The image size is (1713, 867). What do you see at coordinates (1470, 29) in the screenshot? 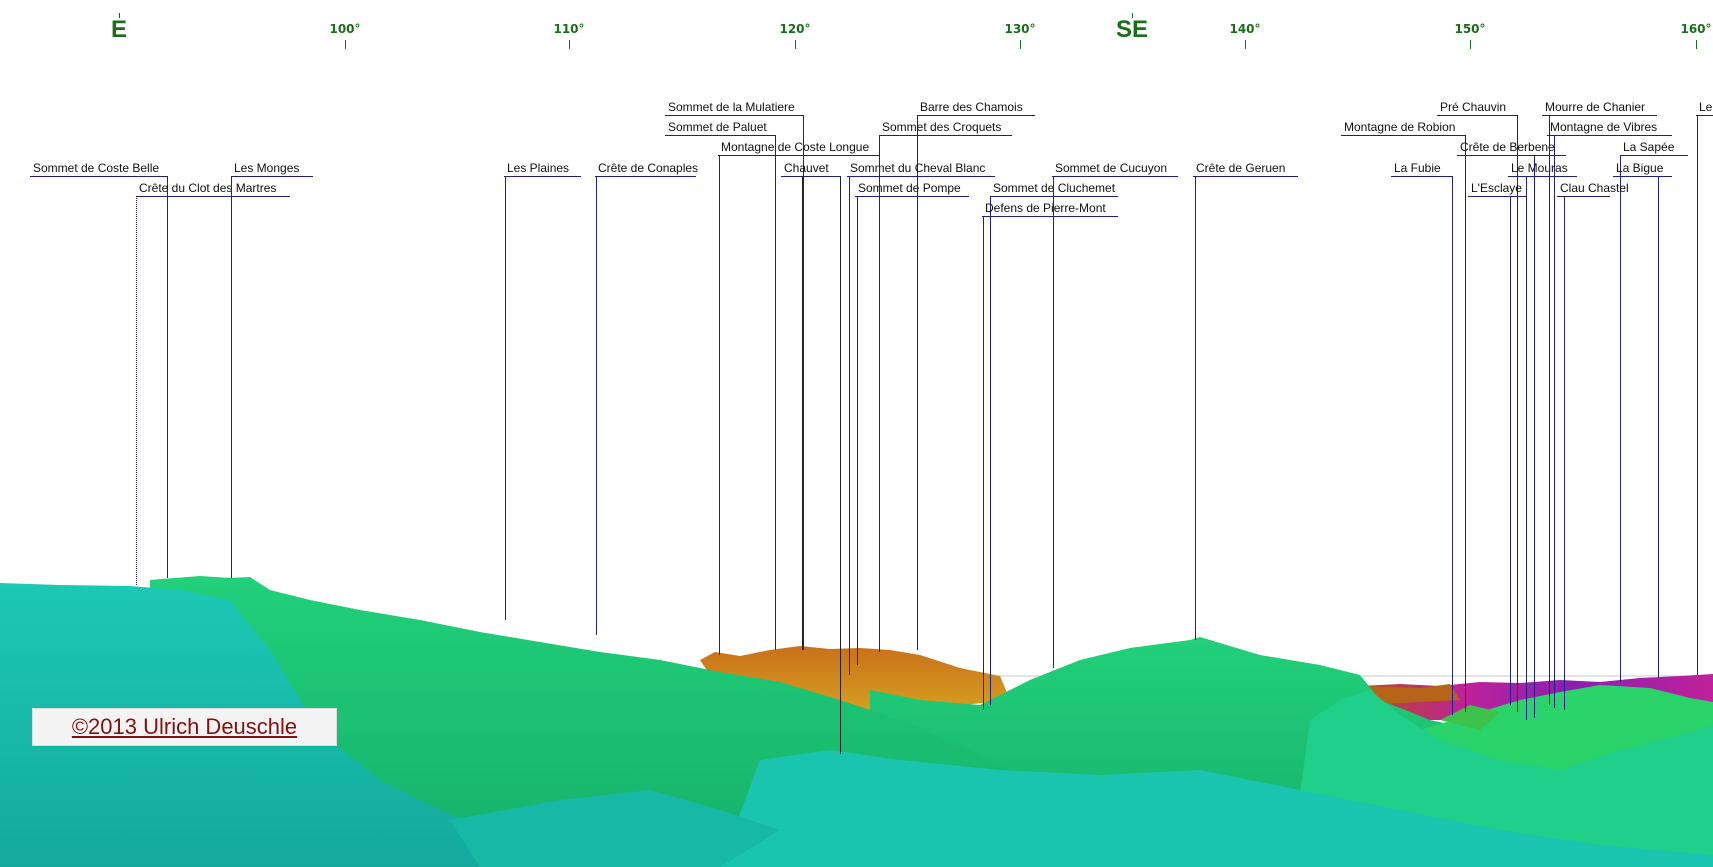
I see `compass-degree-label: 150°` at bounding box center [1470, 29].